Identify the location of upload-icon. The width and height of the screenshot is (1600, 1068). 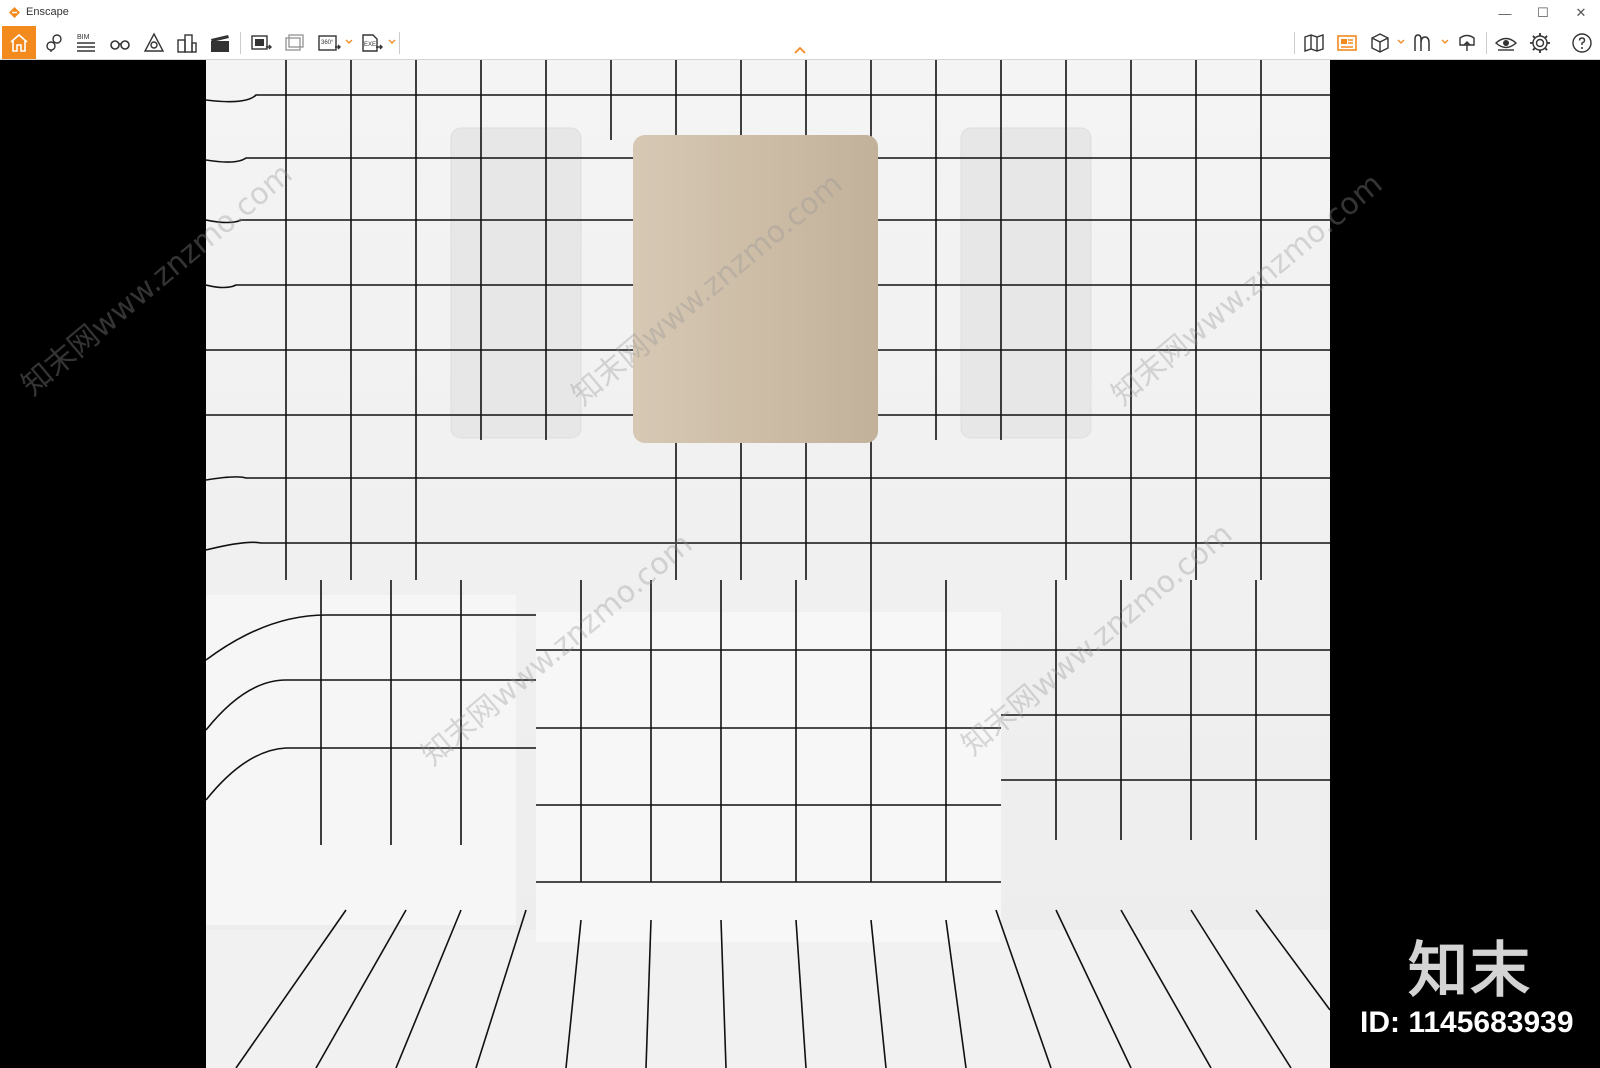
(1467, 42).